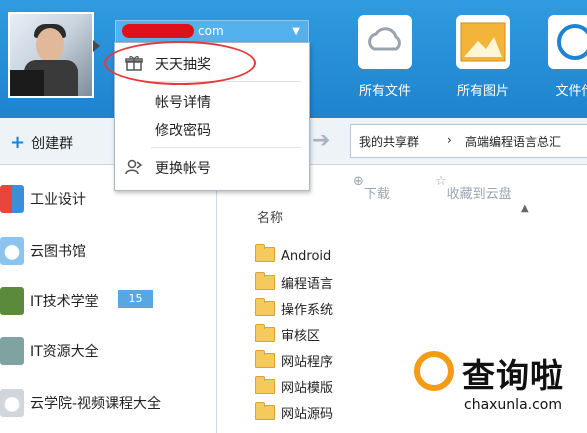  Describe the element at coordinates (12, 301) in the screenshot. I see `it-school-icon` at that location.